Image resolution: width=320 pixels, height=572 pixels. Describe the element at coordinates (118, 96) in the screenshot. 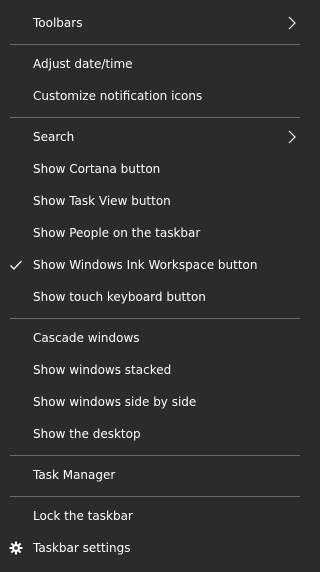

I see `menu-item-label: Customize notification icons` at that location.